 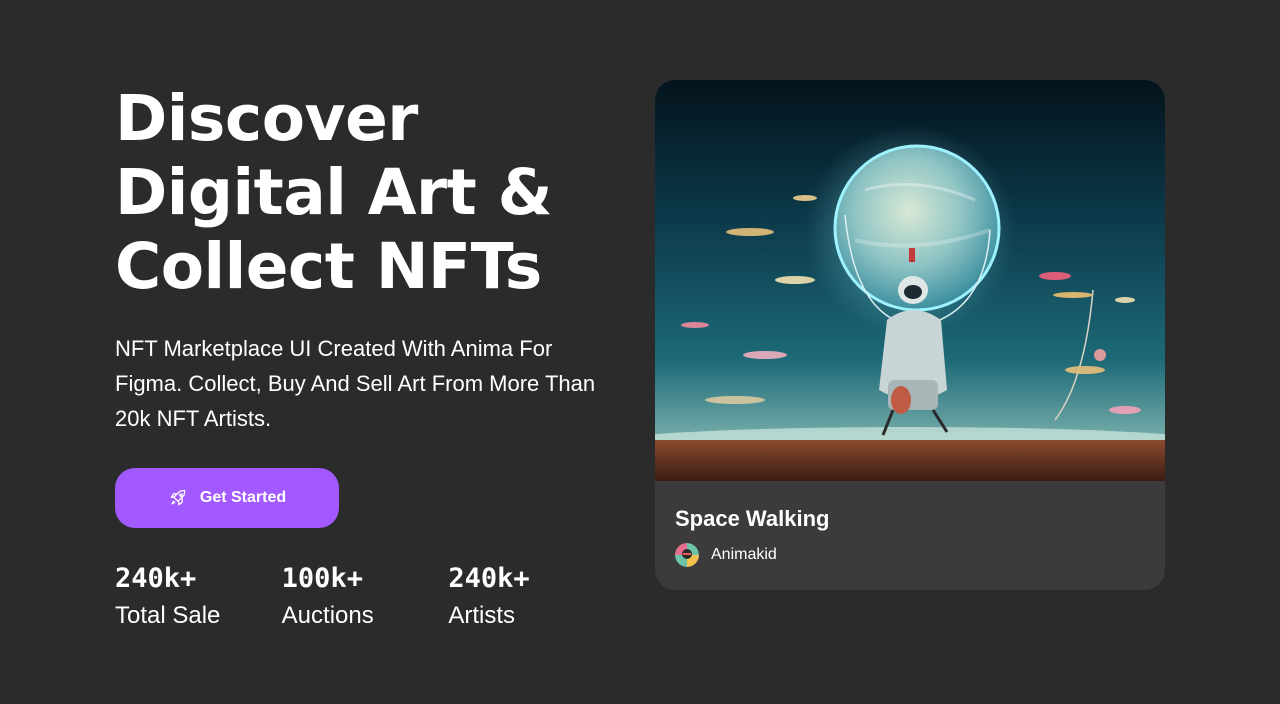 What do you see at coordinates (744, 554) in the screenshot?
I see `artist-name: Animakid` at bounding box center [744, 554].